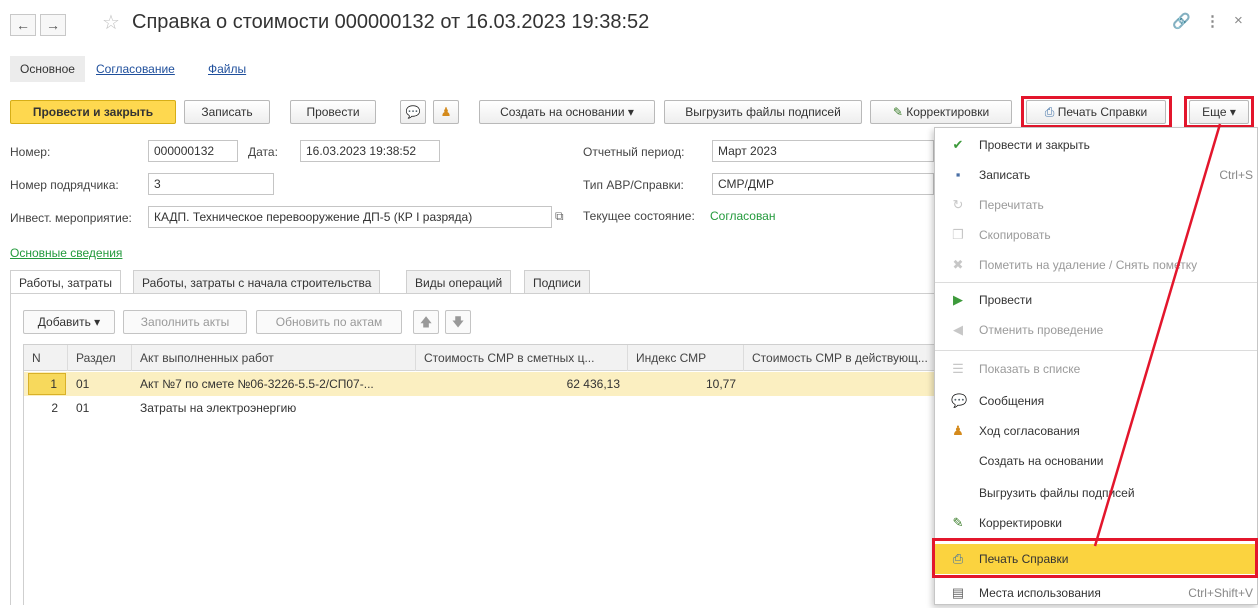  I want to click on annotation-arrow, so click(1157, 335).